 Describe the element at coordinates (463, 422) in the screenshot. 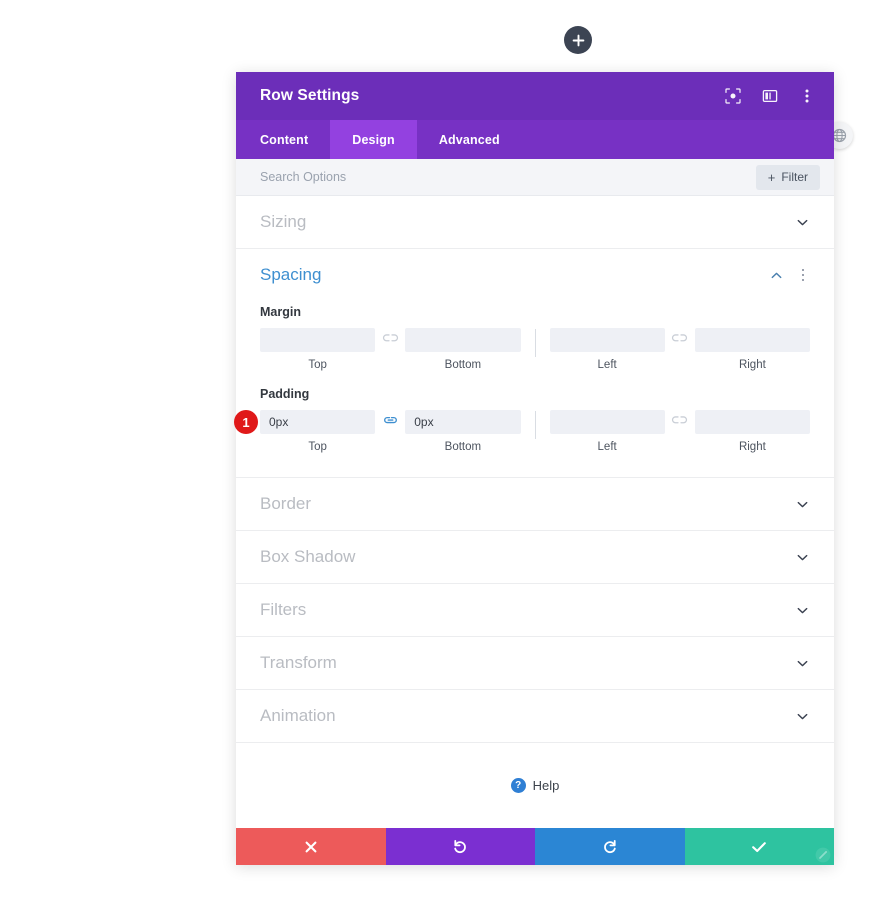

I see `padding-bottom-input` at that location.